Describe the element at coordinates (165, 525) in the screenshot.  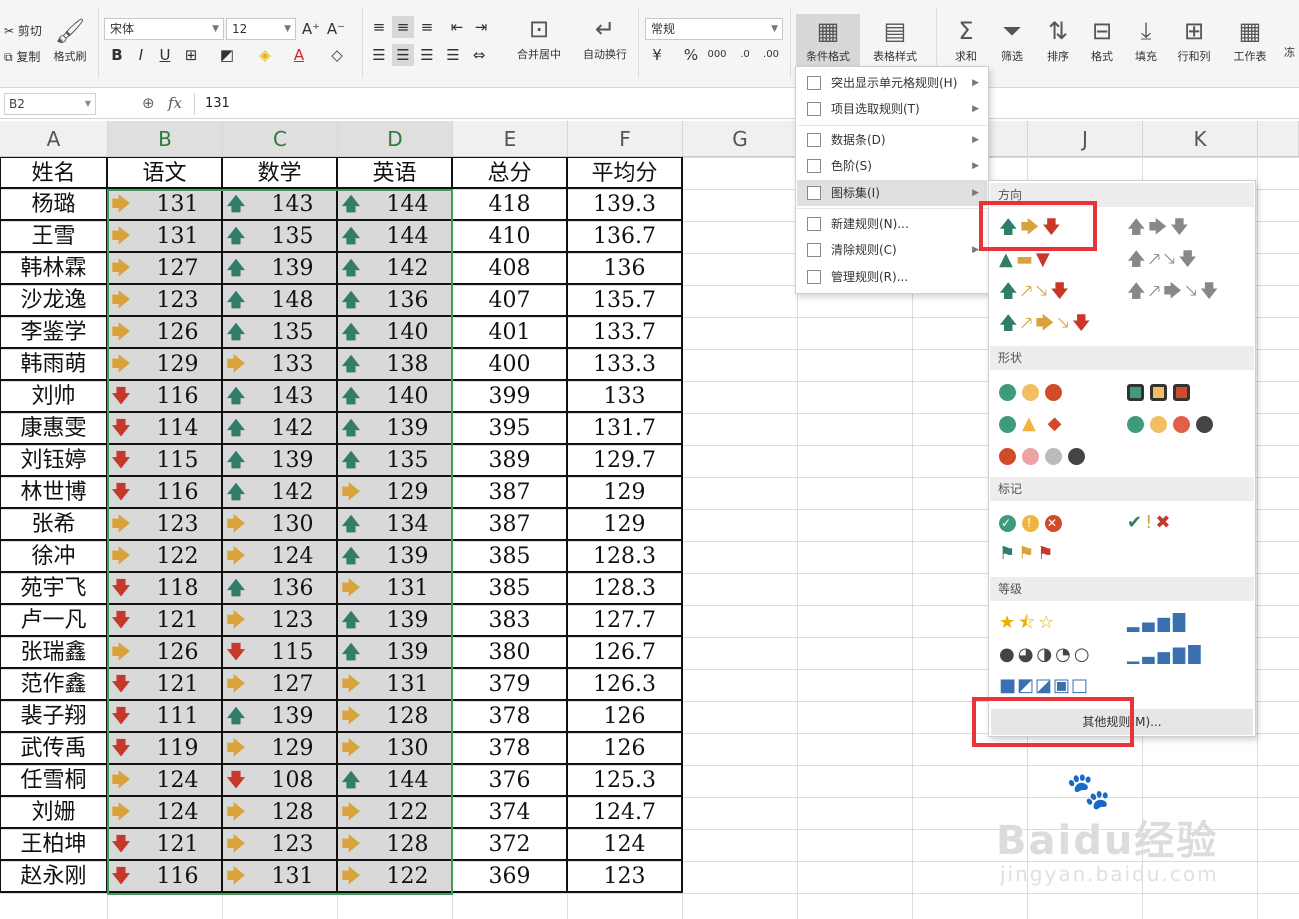
I see `chinese-score-cell: 🡆 123` at that location.